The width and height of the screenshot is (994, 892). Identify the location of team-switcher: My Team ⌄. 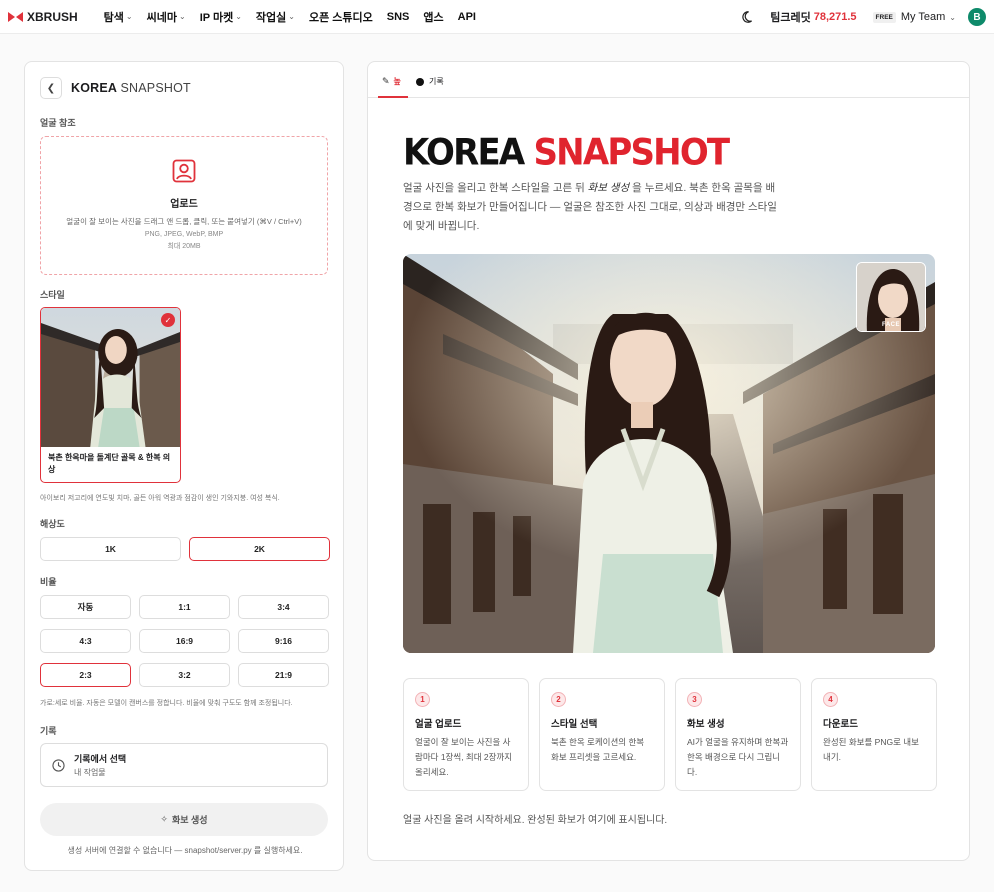
(928, 17).